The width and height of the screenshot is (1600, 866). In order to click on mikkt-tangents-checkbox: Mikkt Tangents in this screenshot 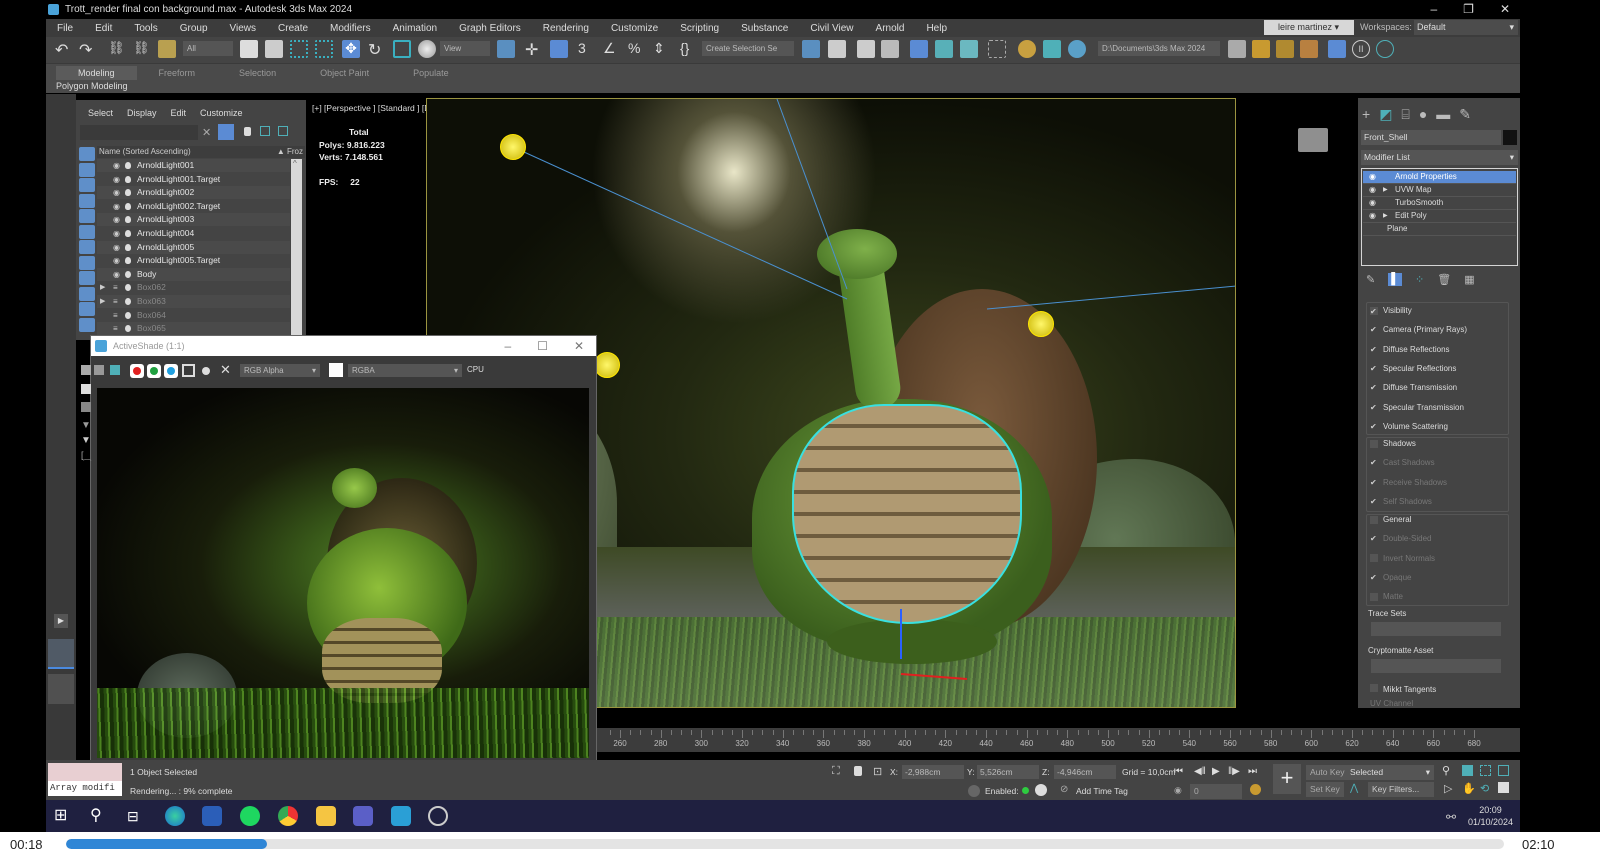, I will do `click(1403, 689)`.